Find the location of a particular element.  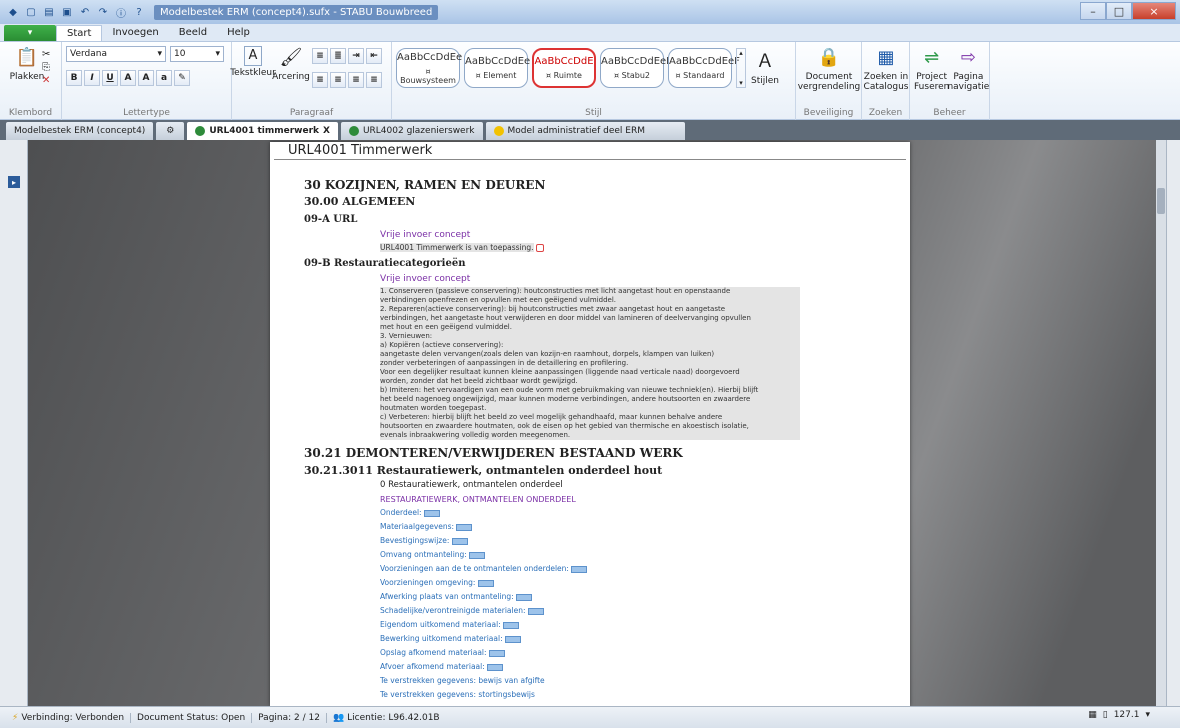

undo-icon: ↶ is located at coordinates (85, 12).